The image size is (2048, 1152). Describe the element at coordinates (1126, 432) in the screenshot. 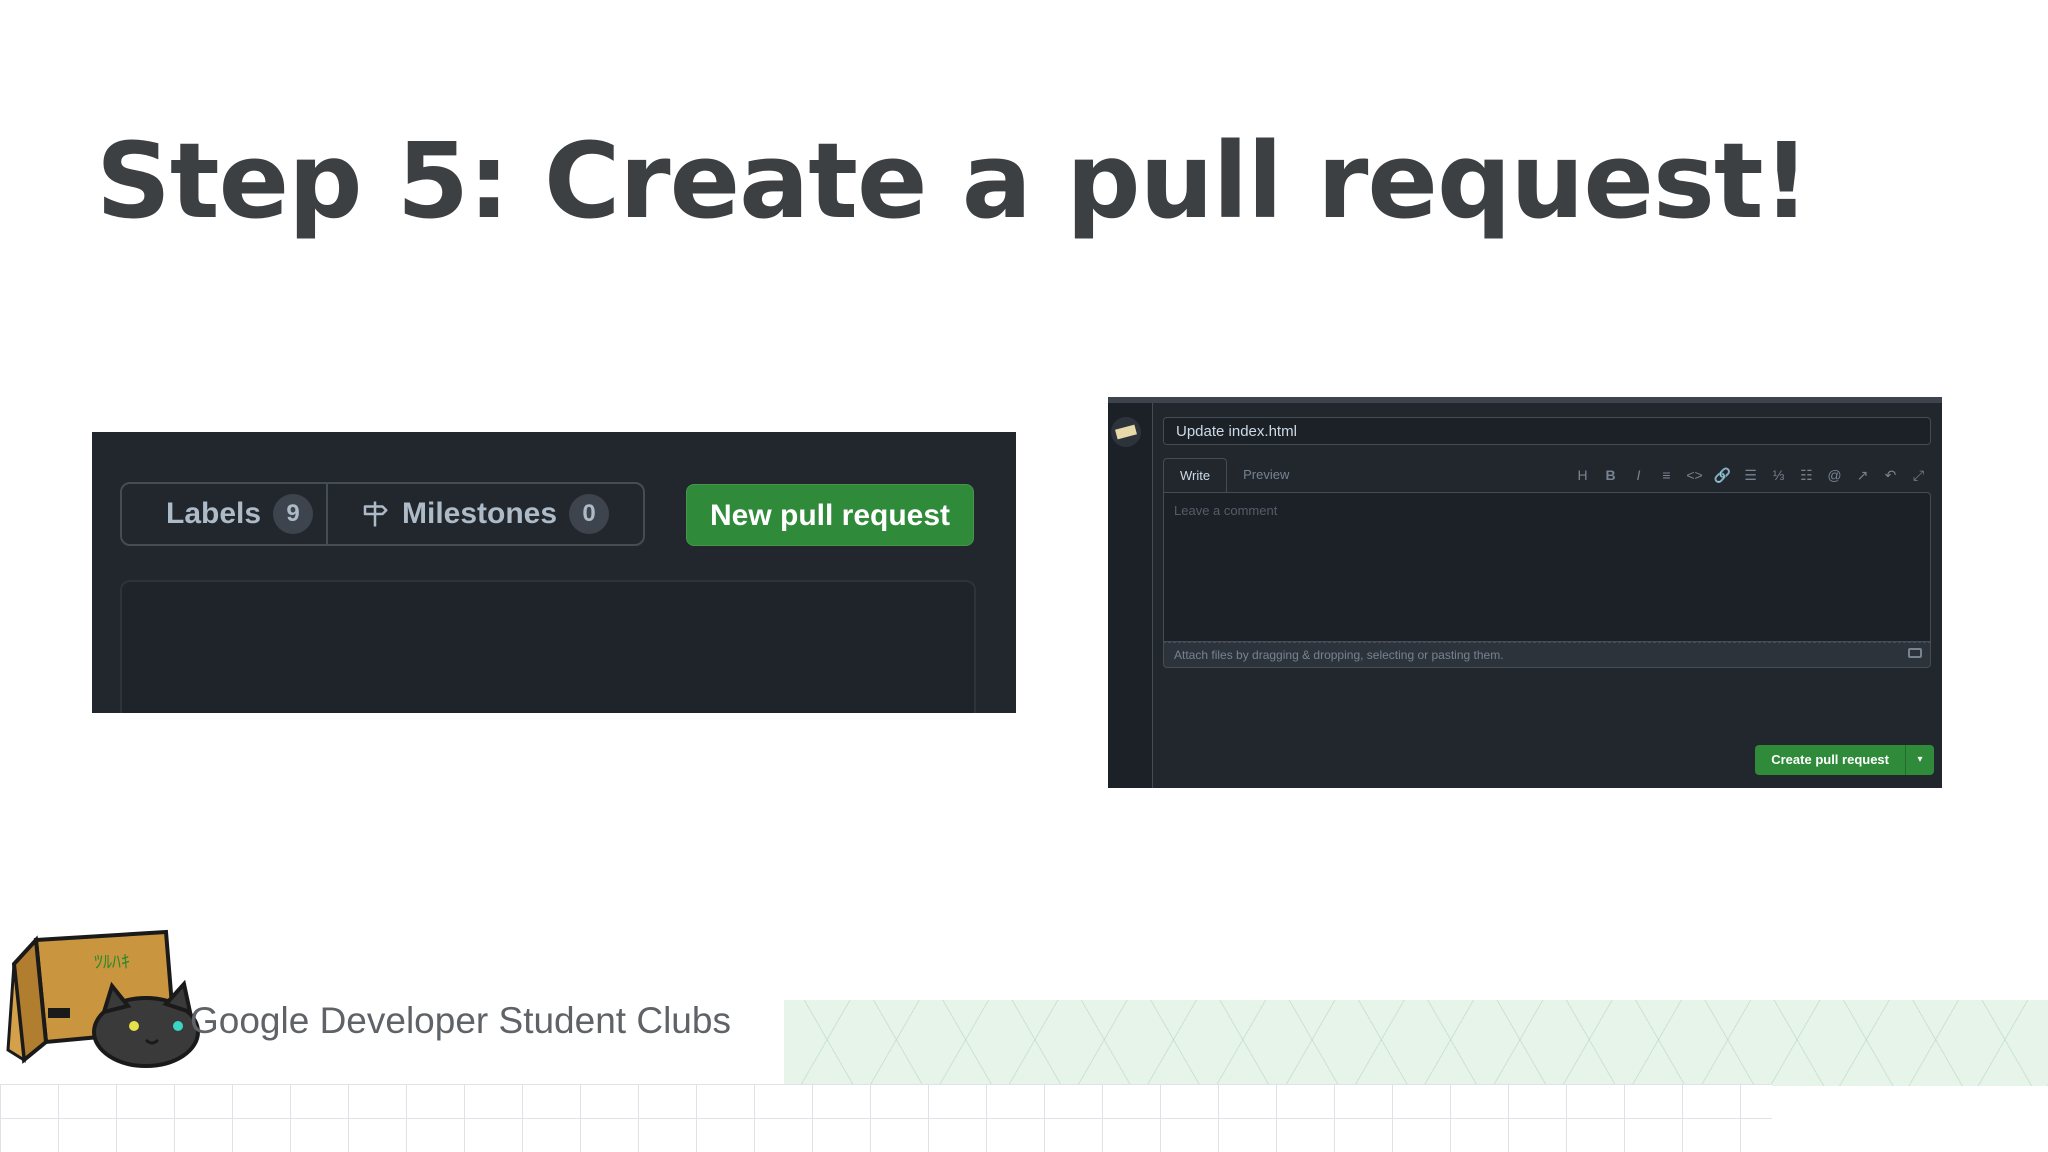

I see `avatar` at that location.